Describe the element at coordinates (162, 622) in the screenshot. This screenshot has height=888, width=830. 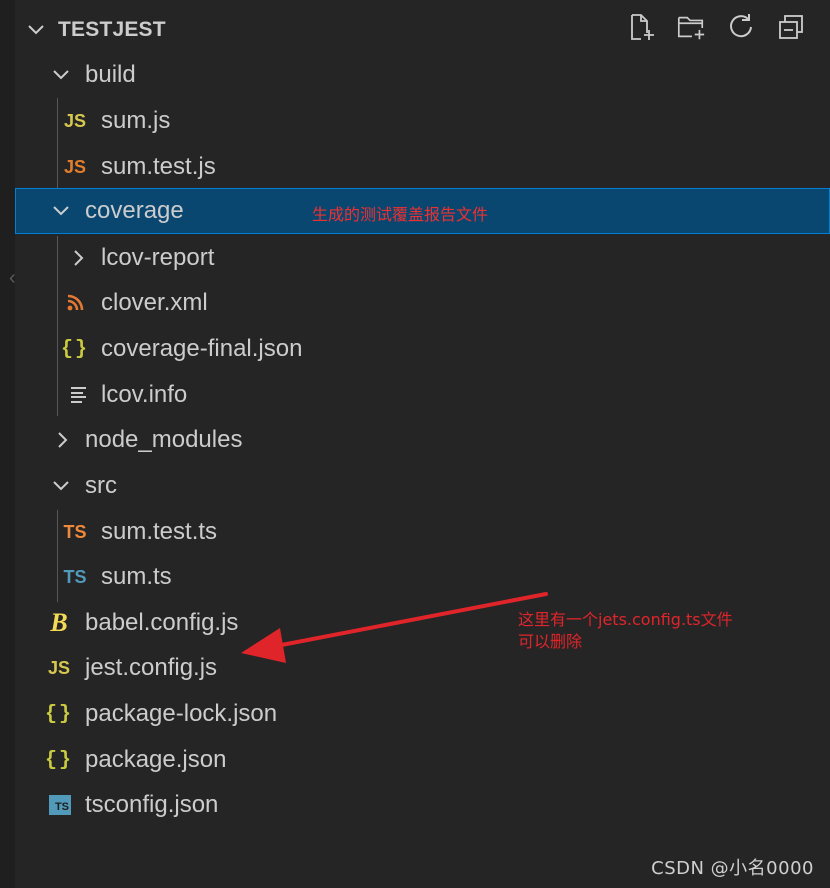
I see `tree-label: babel.config.js` at that location.